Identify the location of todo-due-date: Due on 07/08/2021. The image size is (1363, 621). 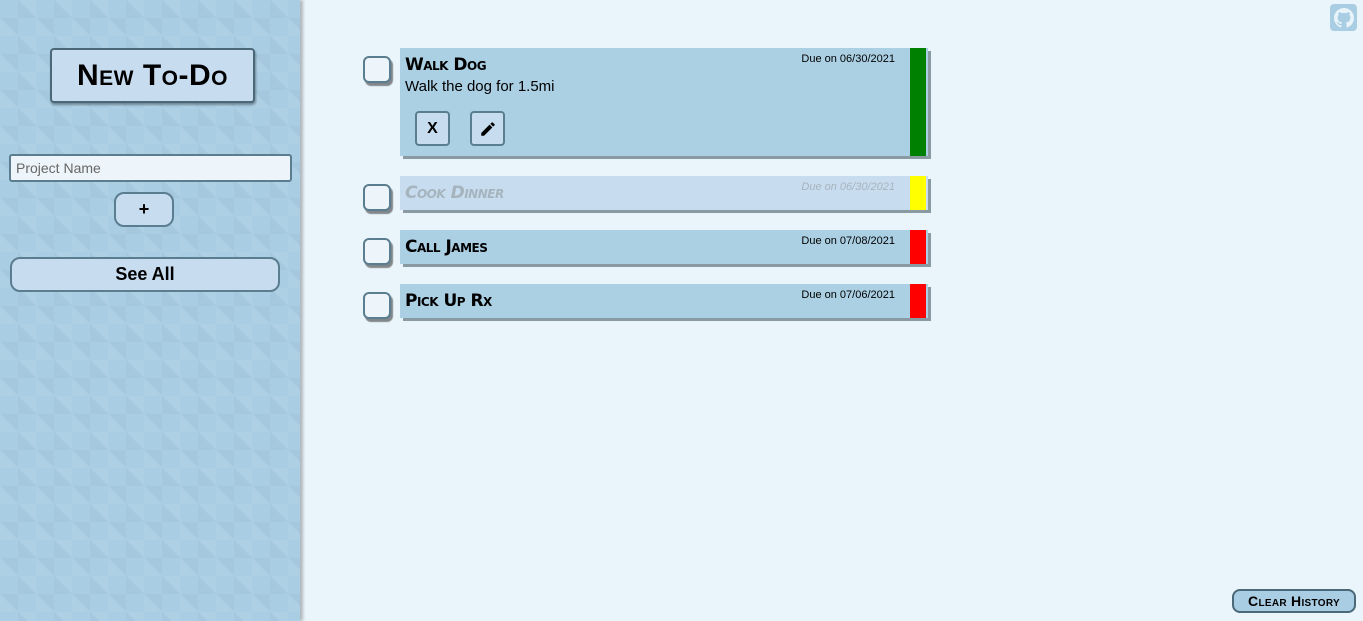
(848, 241).